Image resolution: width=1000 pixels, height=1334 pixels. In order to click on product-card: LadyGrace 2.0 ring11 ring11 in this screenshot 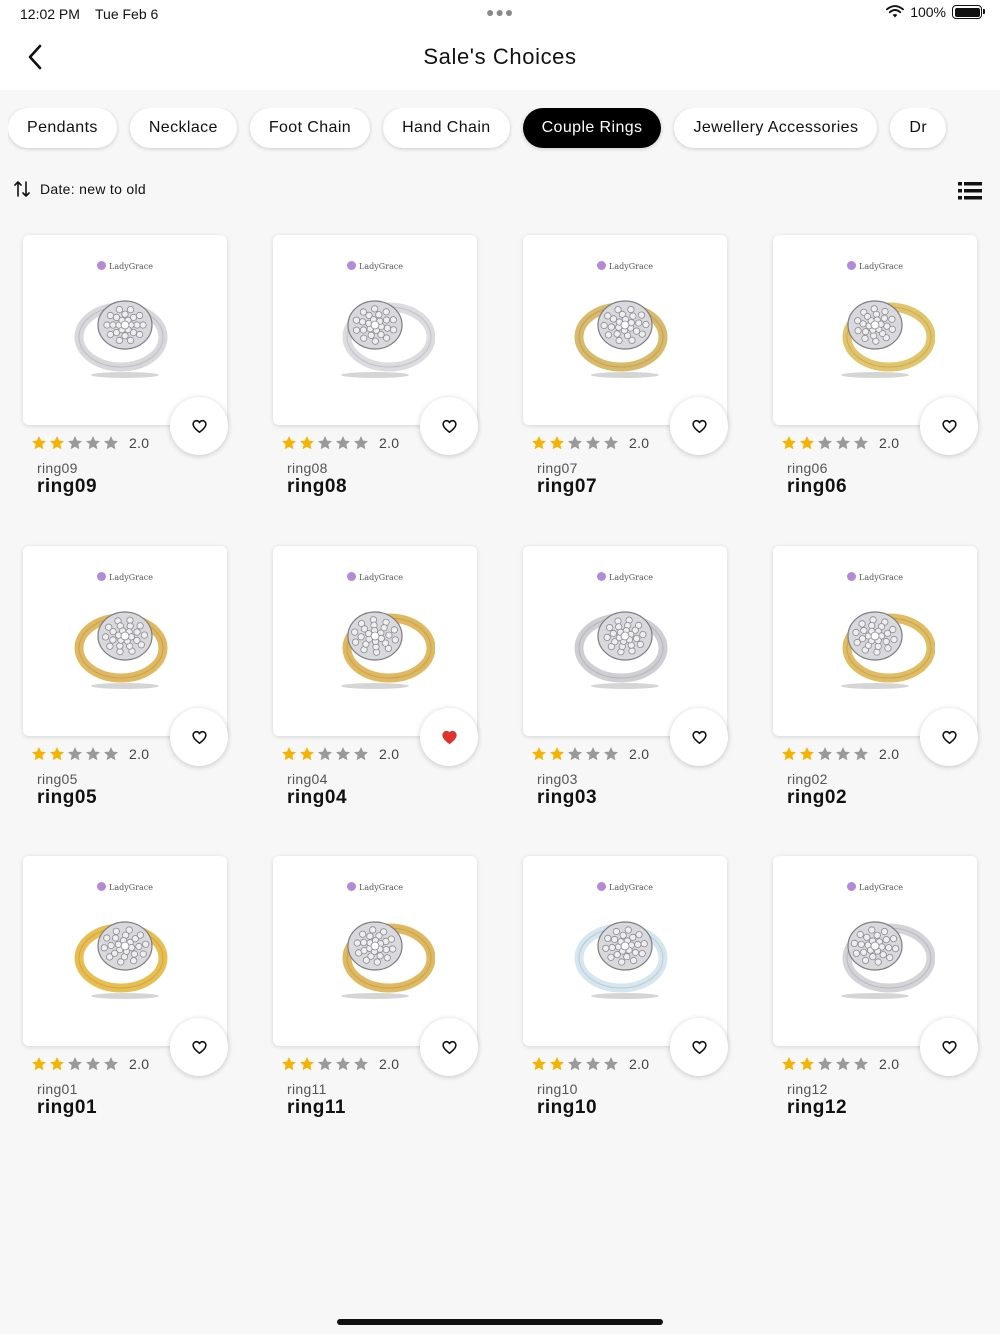, I will do `click(375, 987)`.